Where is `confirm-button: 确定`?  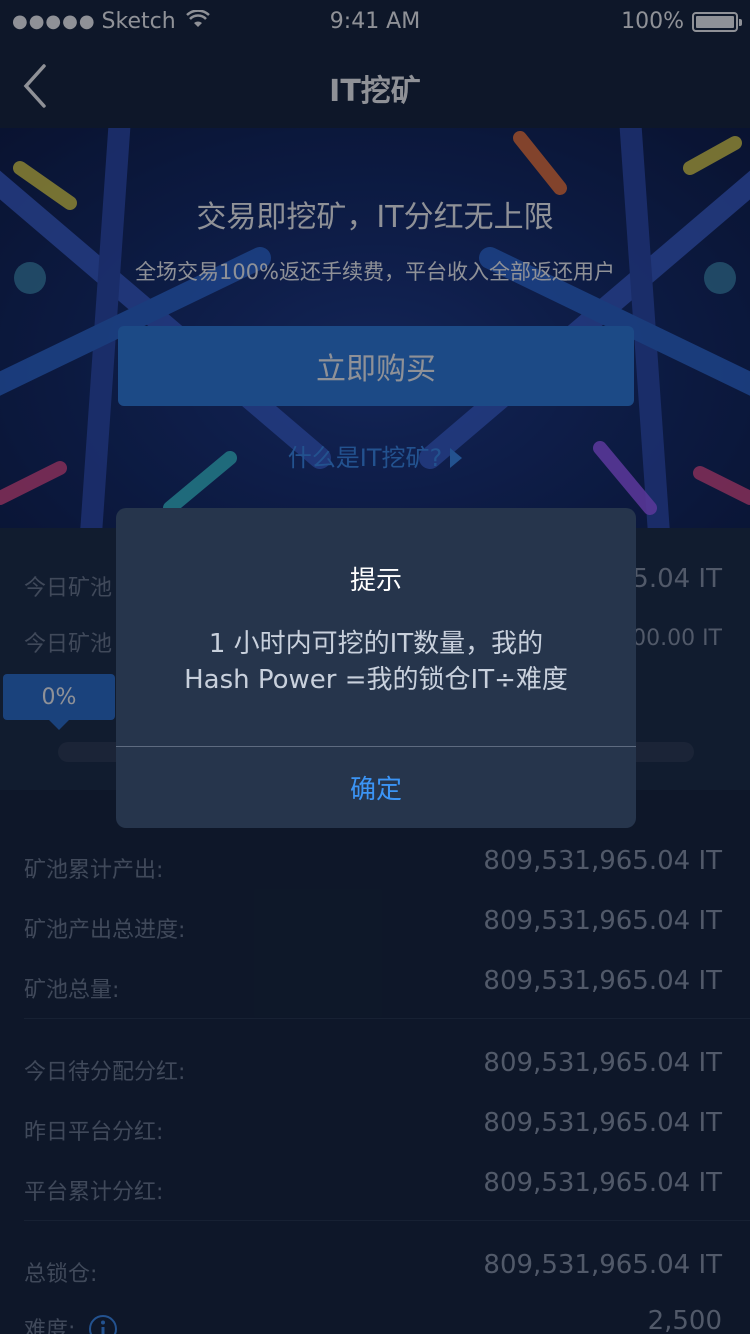
confirm-button: 确定 is located at coordinates (376, 787).